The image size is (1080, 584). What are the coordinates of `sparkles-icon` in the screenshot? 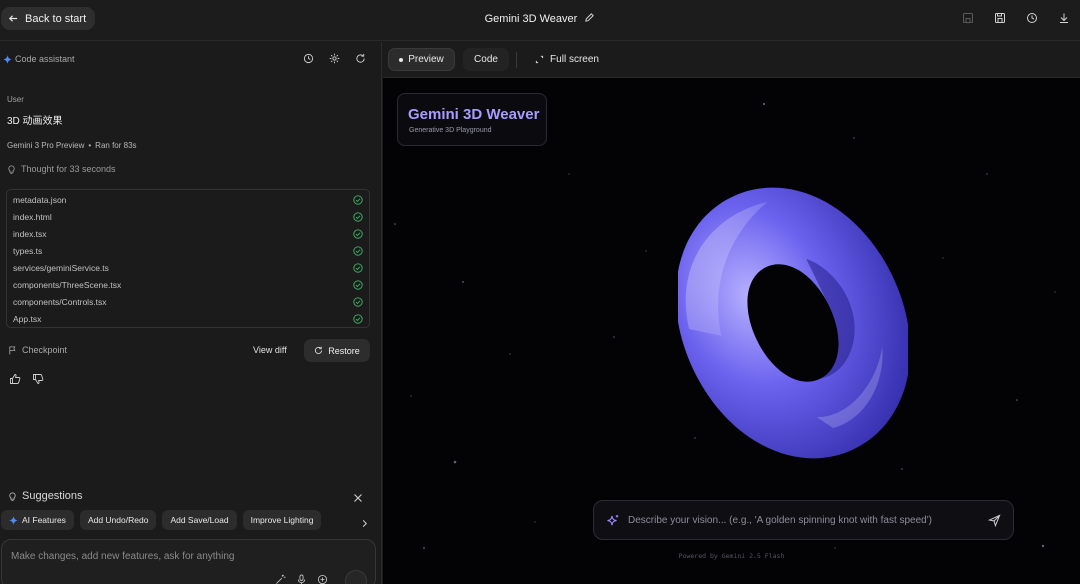 It's located at (613, 520).